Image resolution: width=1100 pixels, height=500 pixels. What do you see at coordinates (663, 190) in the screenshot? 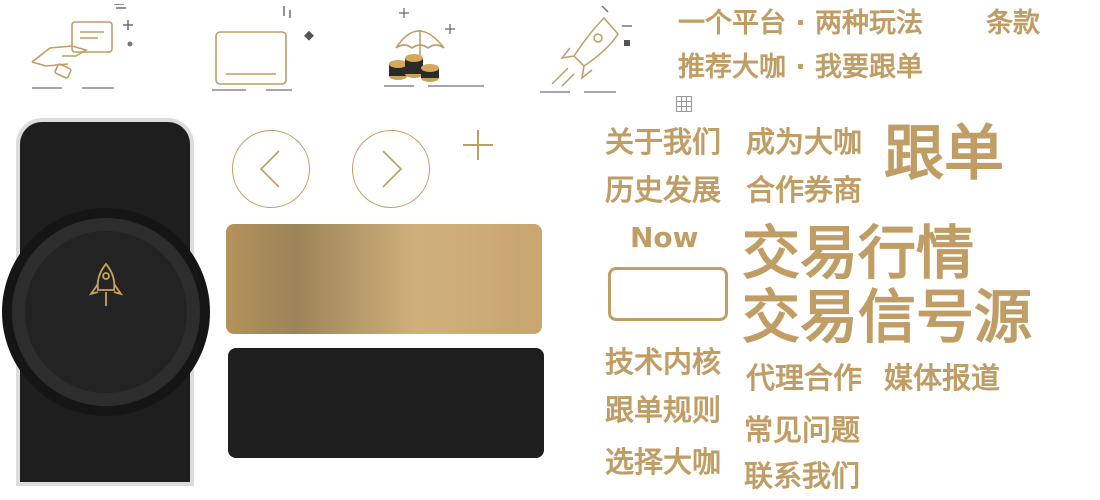
I see `menu-history: 历史发展` at bounding box center [663, 190].